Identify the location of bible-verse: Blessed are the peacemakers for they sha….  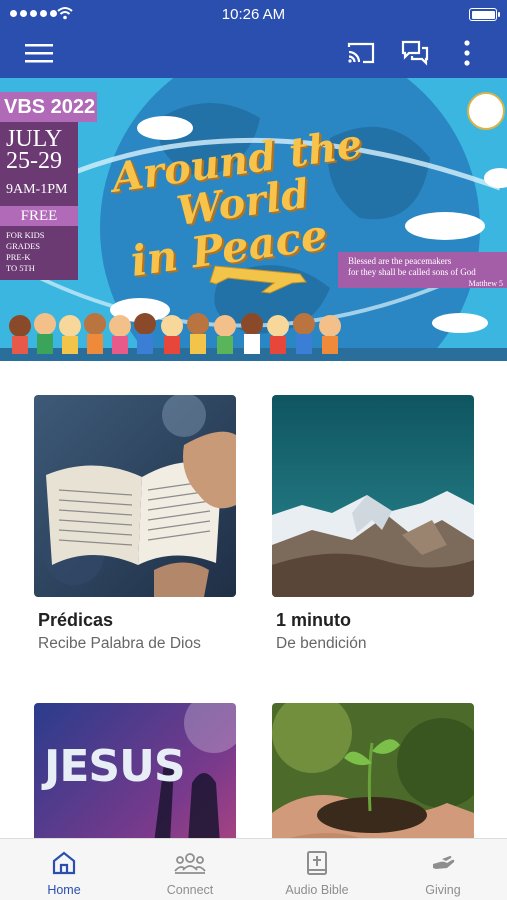
(422, 270).